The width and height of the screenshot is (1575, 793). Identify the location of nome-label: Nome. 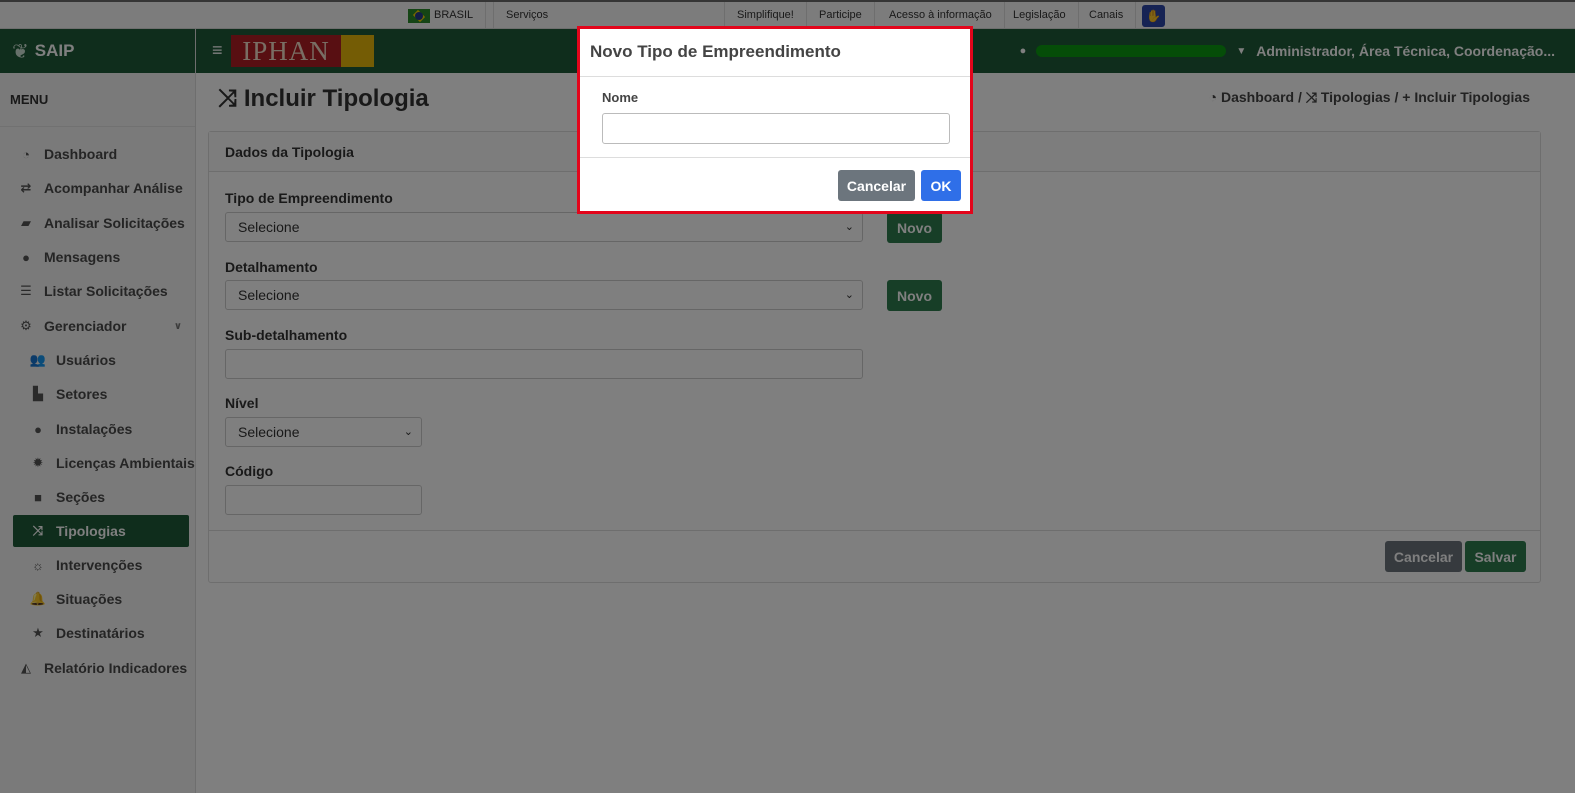
(620, 97).